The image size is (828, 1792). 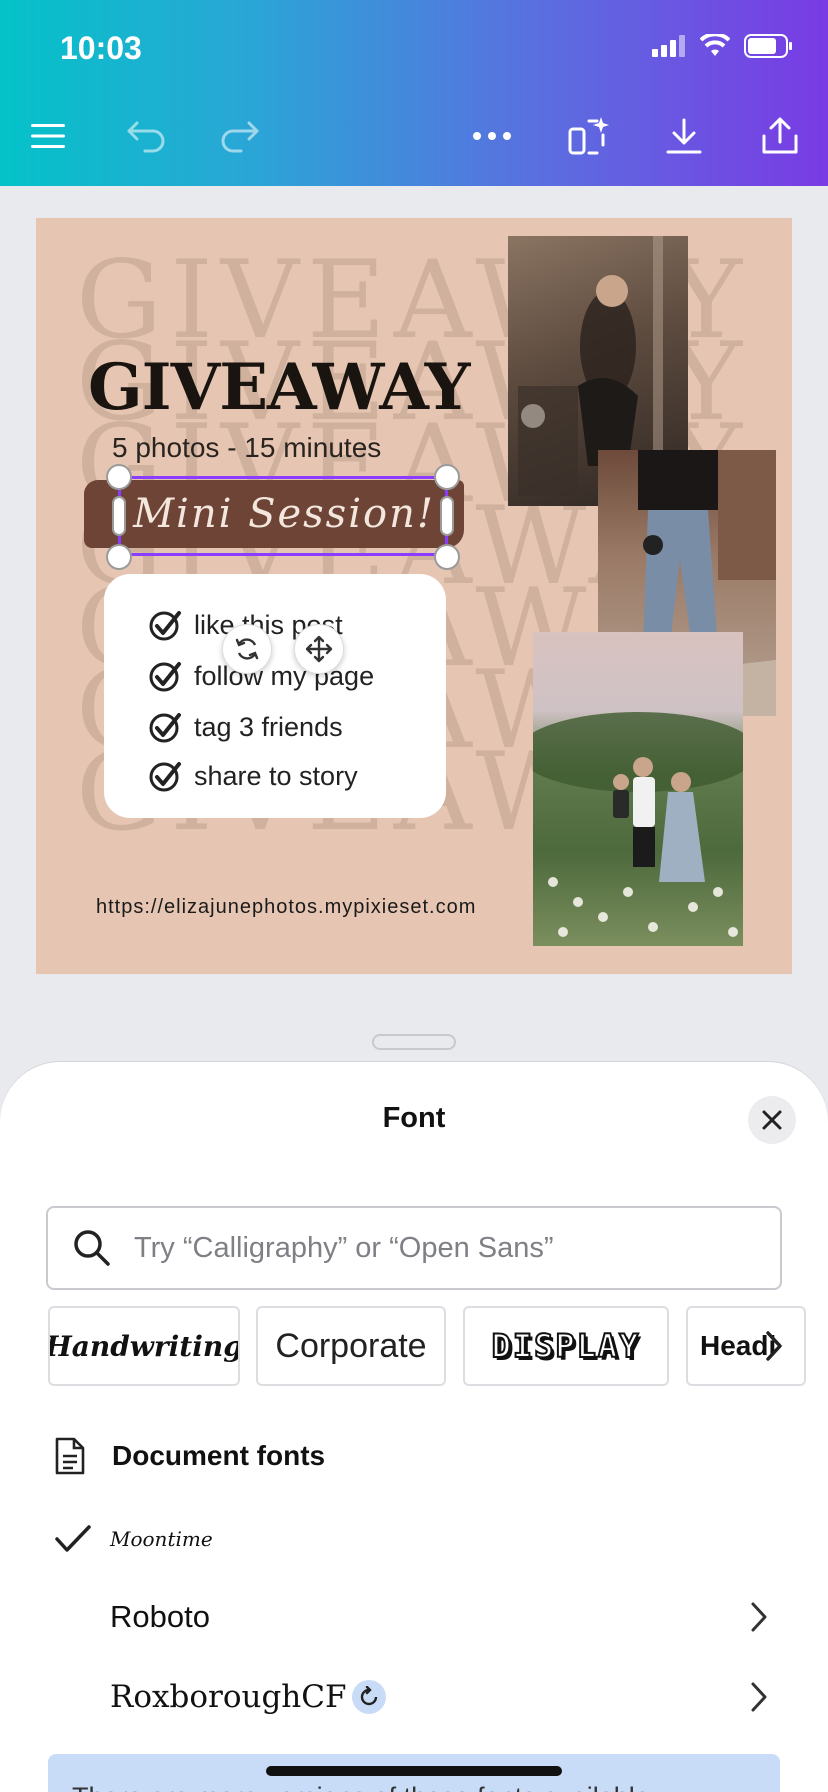 I want to click on checklist-item: share to story, so click(x=253, y=776).